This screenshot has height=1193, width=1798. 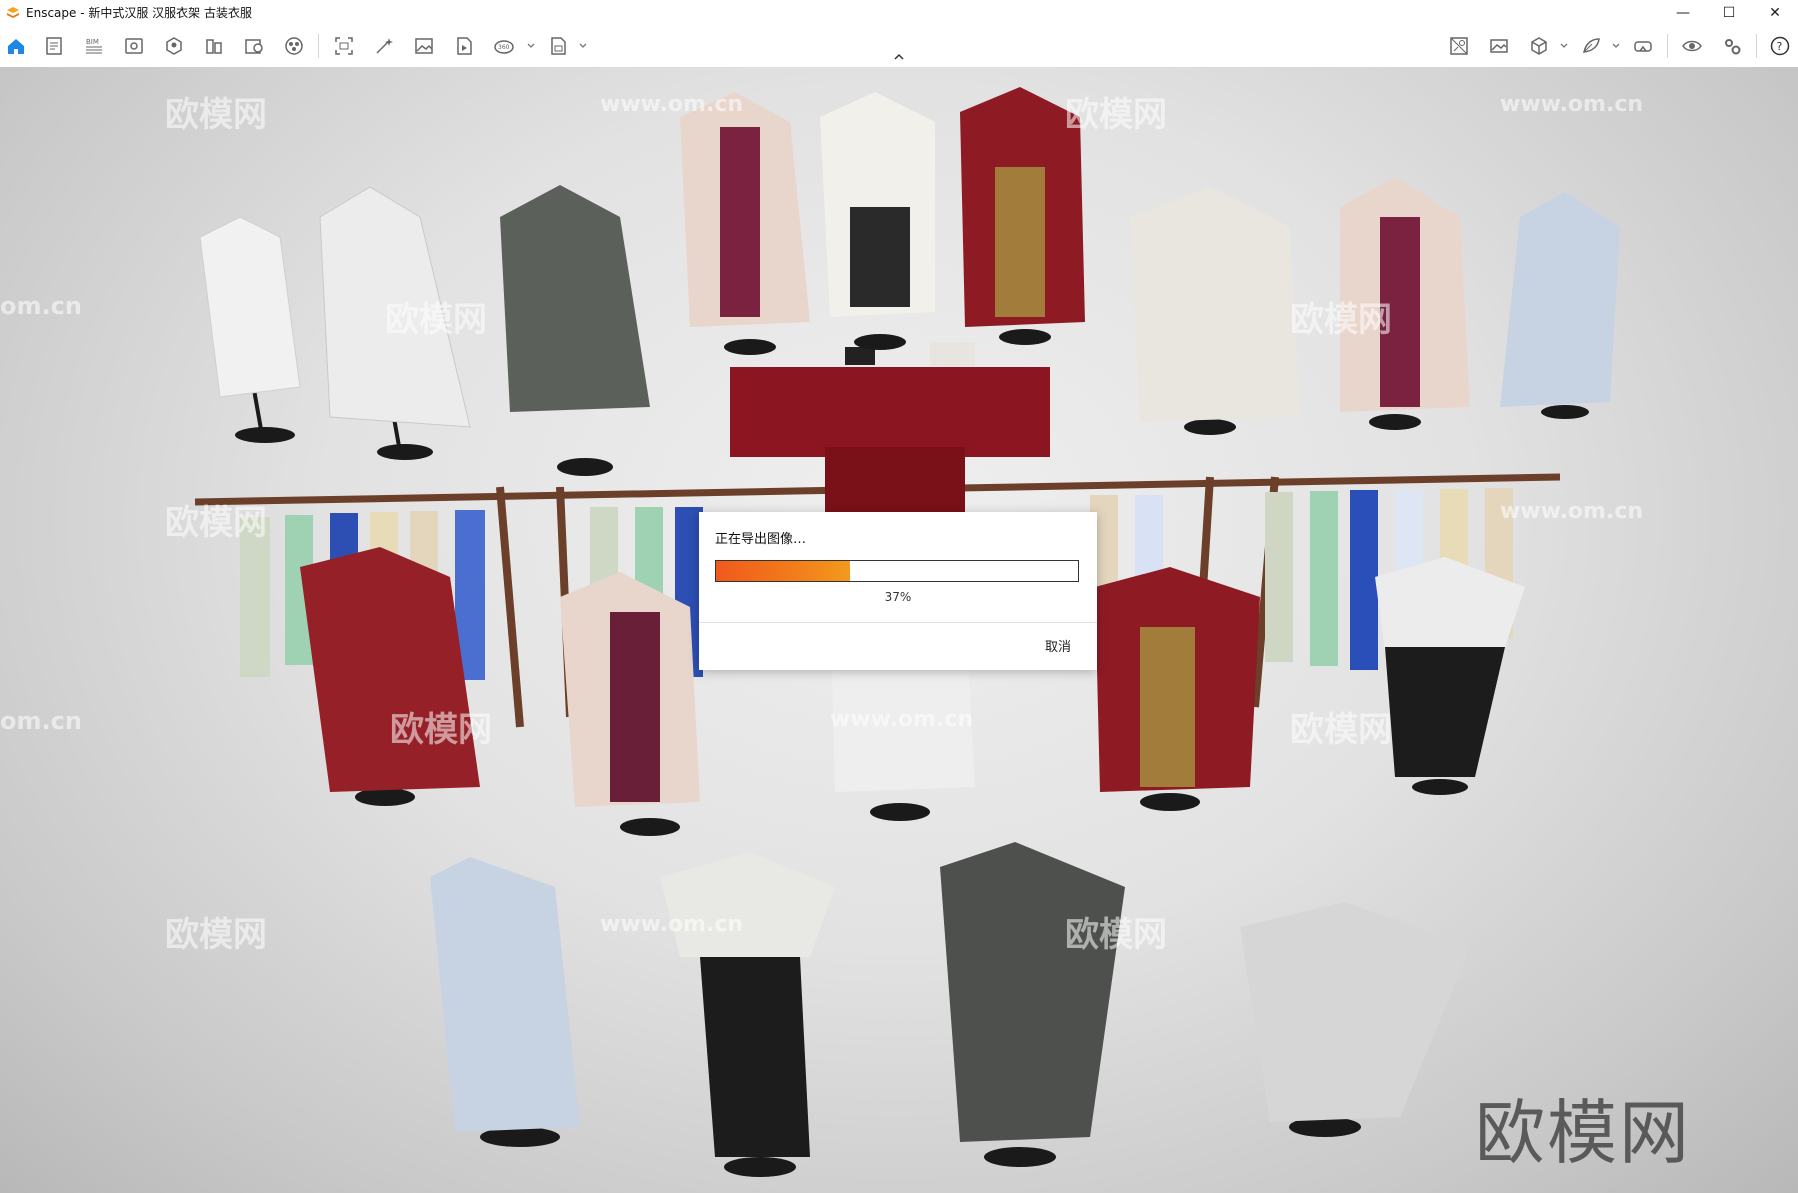 I want to click on mannequin-red-gold-front, so click(x=1177, y=689).